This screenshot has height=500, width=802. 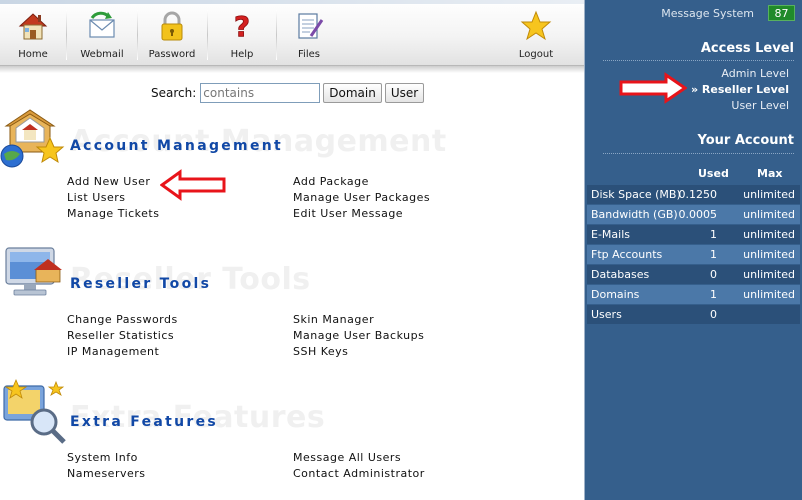 What do you see at coordinates (713, 173) in the screenshot?
I see `used-column-header: Used` at bounding box center [713, 173].